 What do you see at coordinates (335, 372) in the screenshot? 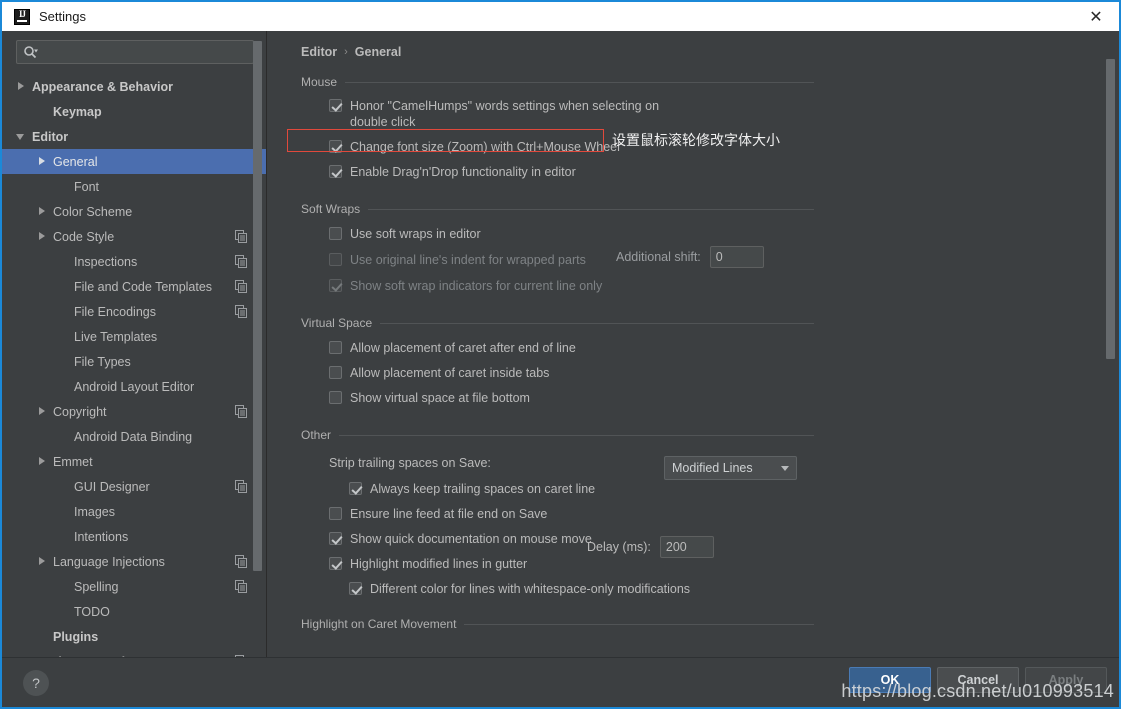
I see `checkbox-caret-inside-tabs` at bounding box center [335, 372].